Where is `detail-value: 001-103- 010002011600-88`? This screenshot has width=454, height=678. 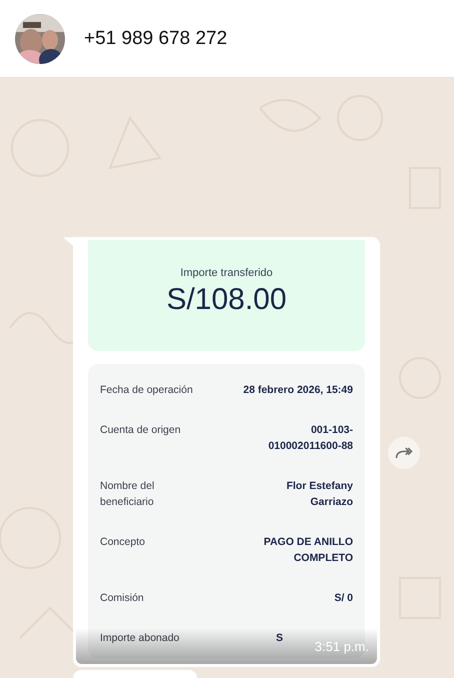 detail-value: 001-103- 010002011600-88 is located at coordinates (310, 438).